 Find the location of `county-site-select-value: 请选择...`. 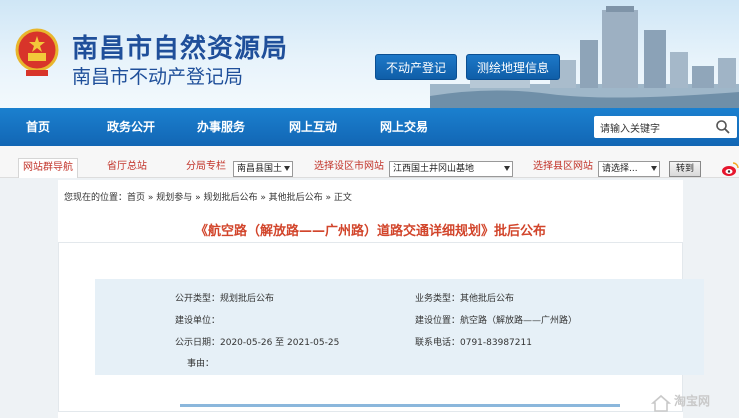

county-site-select-value: 请选择... is located at coordinates (620, 169).